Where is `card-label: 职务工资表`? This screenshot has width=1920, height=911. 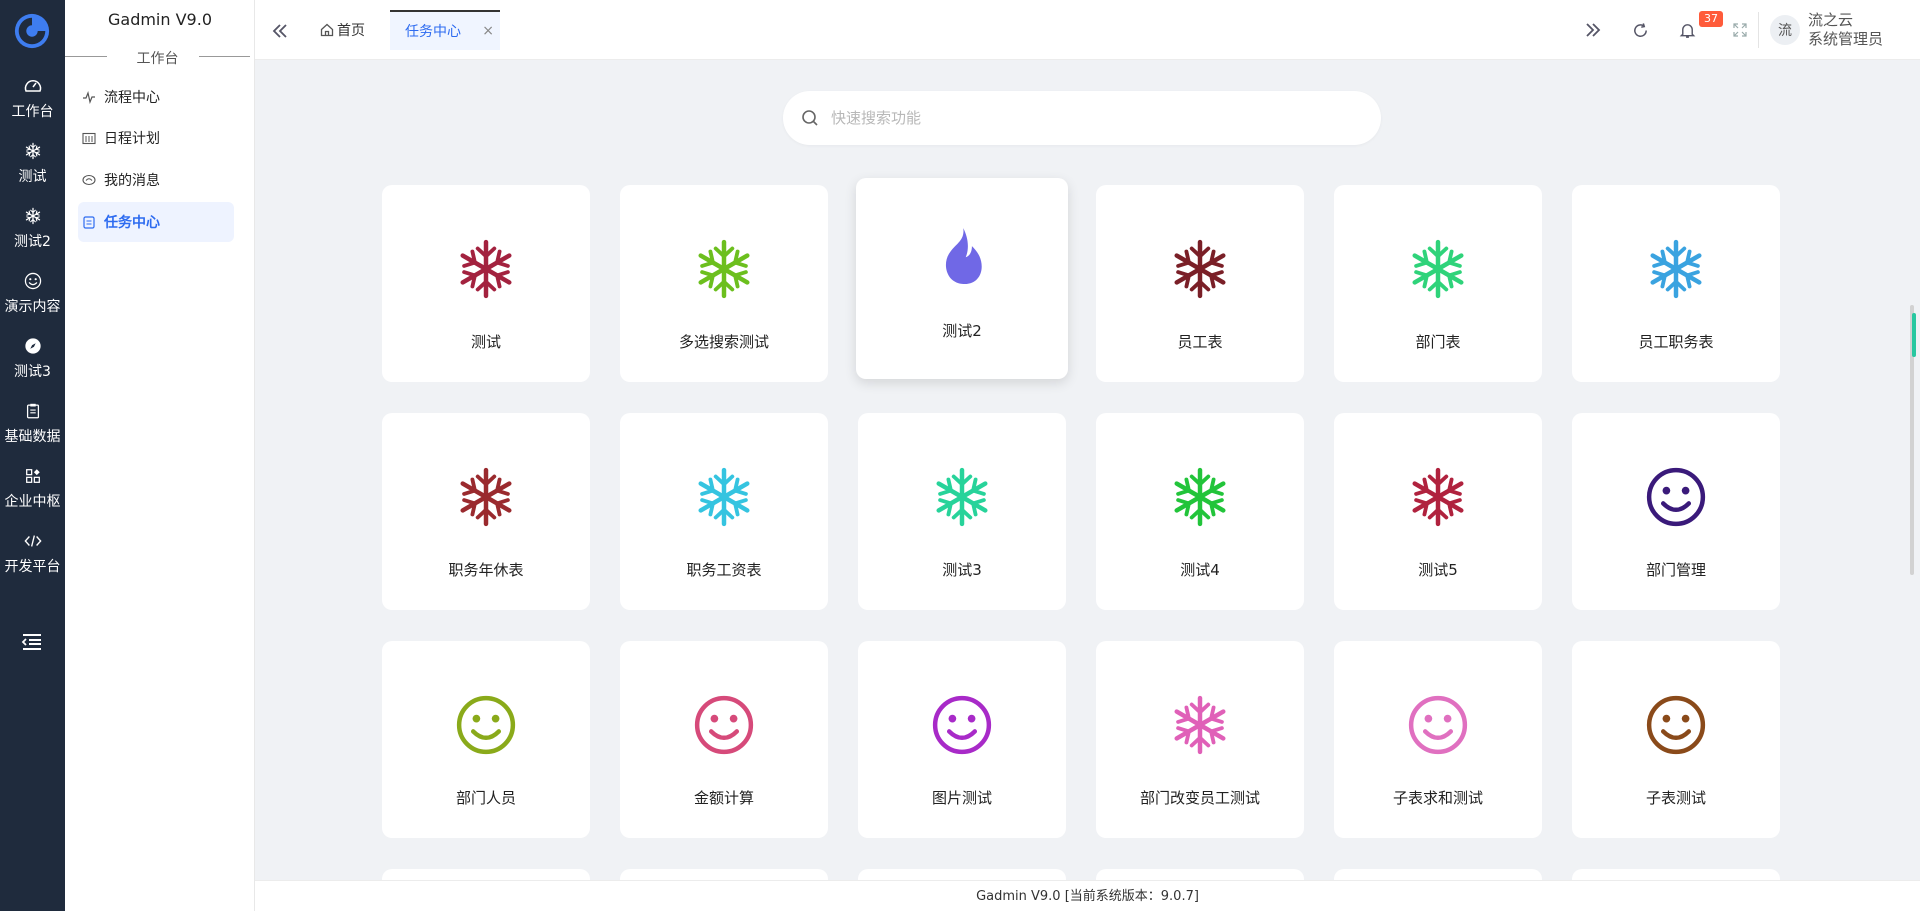 card-label: 职务工资表 is located at coordinates (724, 570).